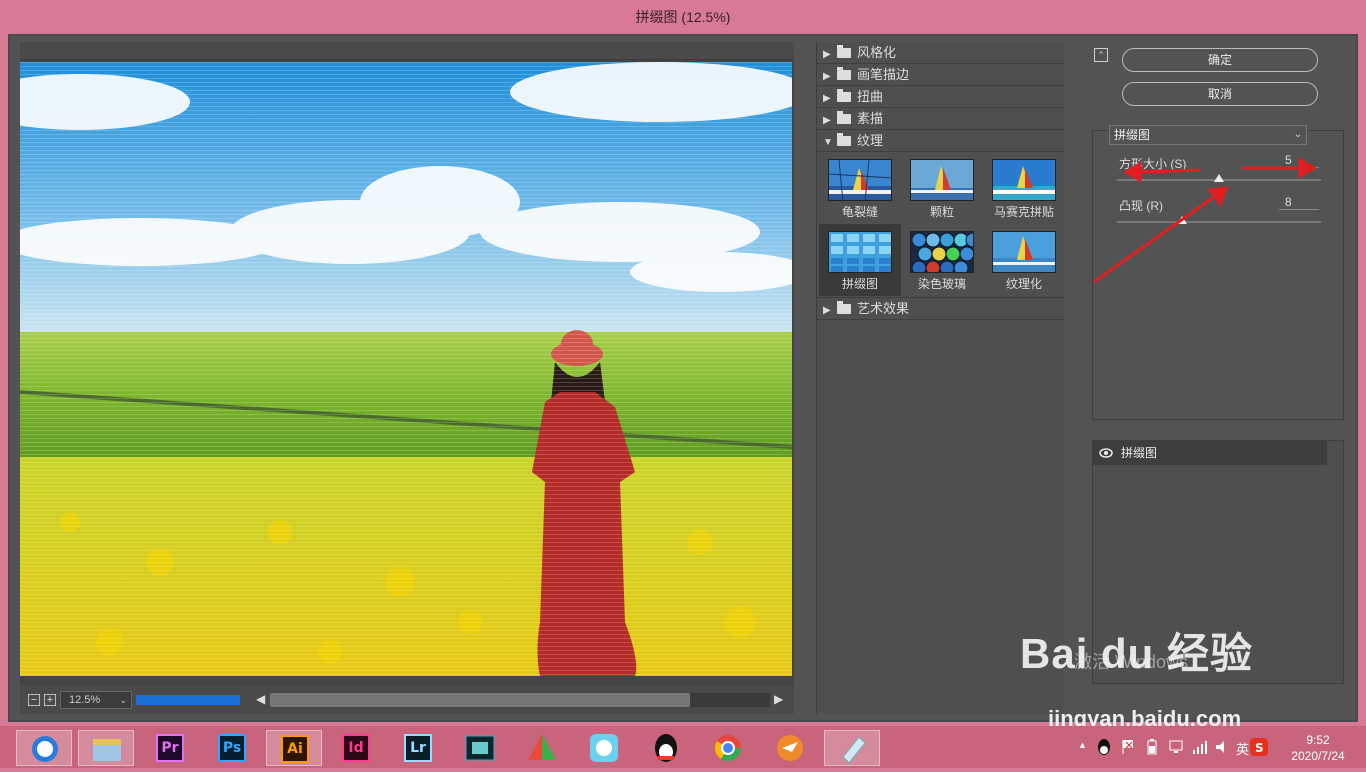  I want to click on photoshop-label: Ps, so click(232, 748).